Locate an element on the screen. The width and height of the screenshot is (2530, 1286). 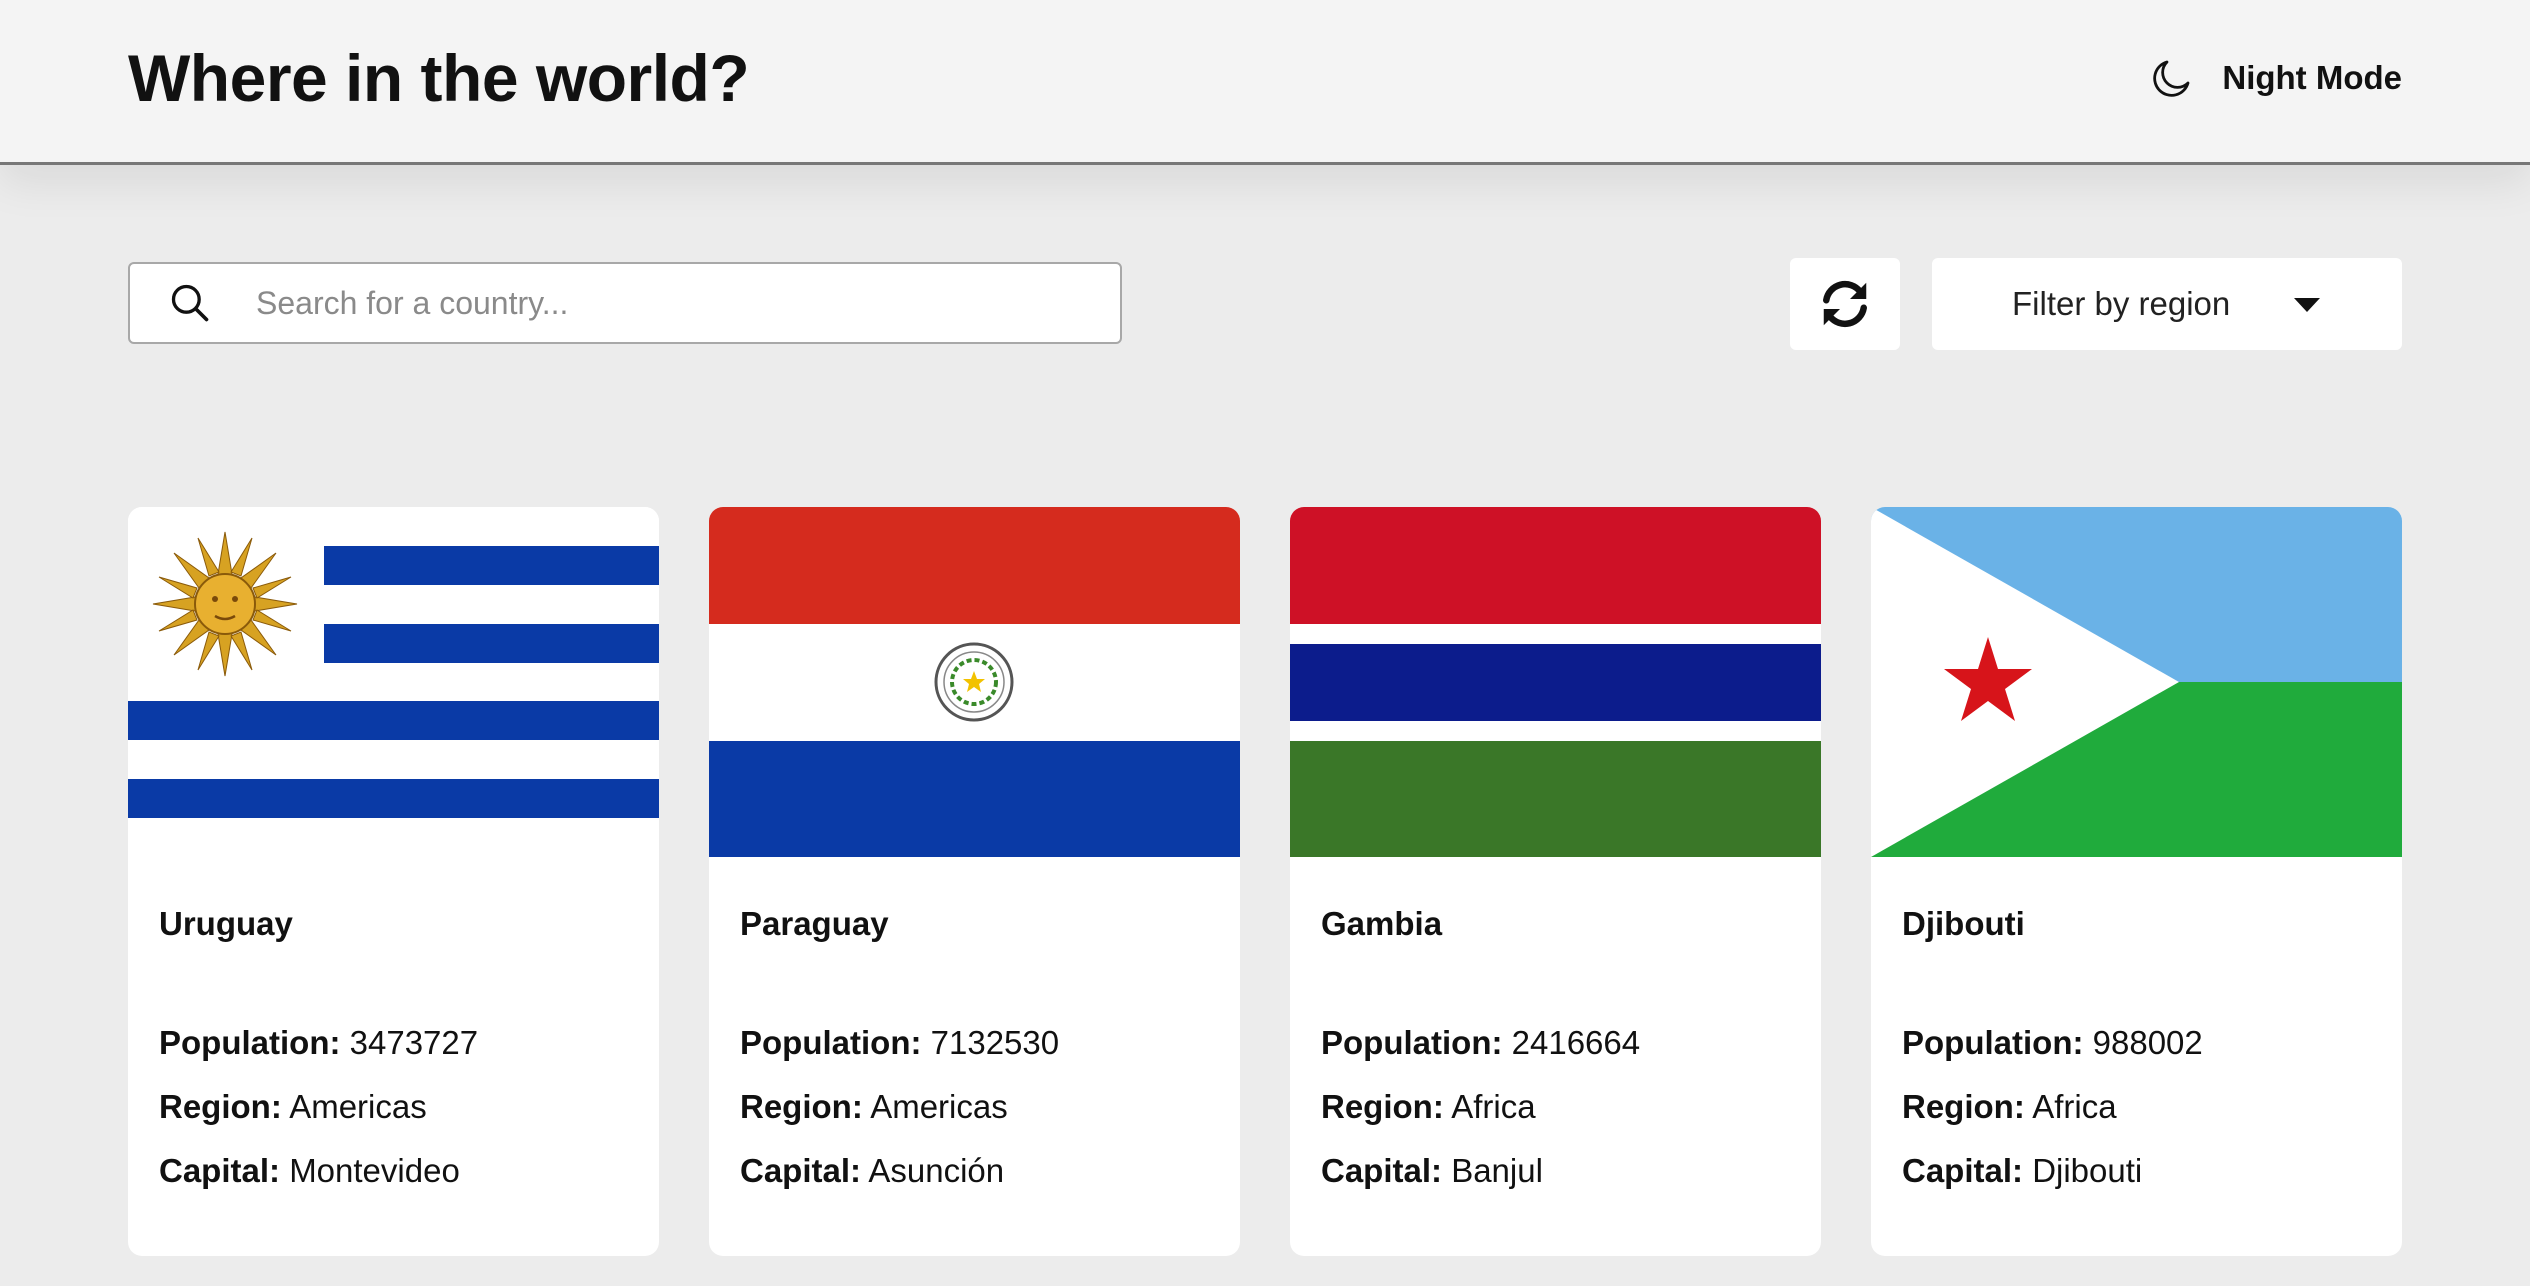
night-mode-toggle: Night Mode is located at coordinates (2275, 78).